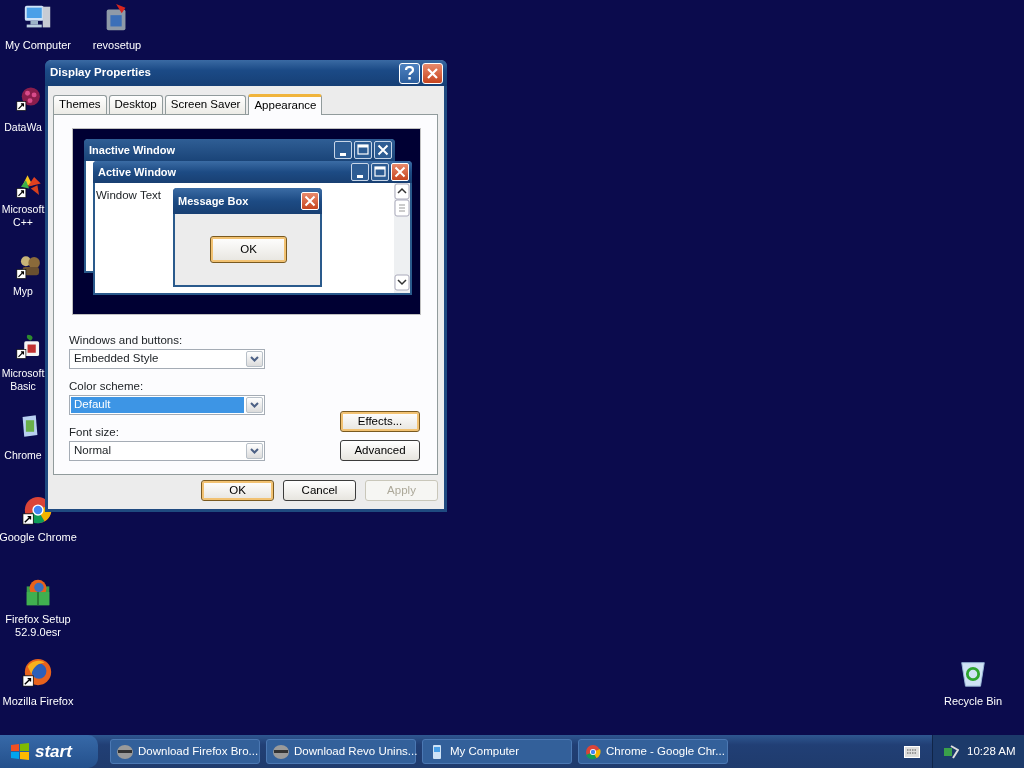 The width and height of the screenshot is (1024, 768). Describe the element at coordinates (128, 195) in the screenshot. I see `window-text: Window Text` at that location.